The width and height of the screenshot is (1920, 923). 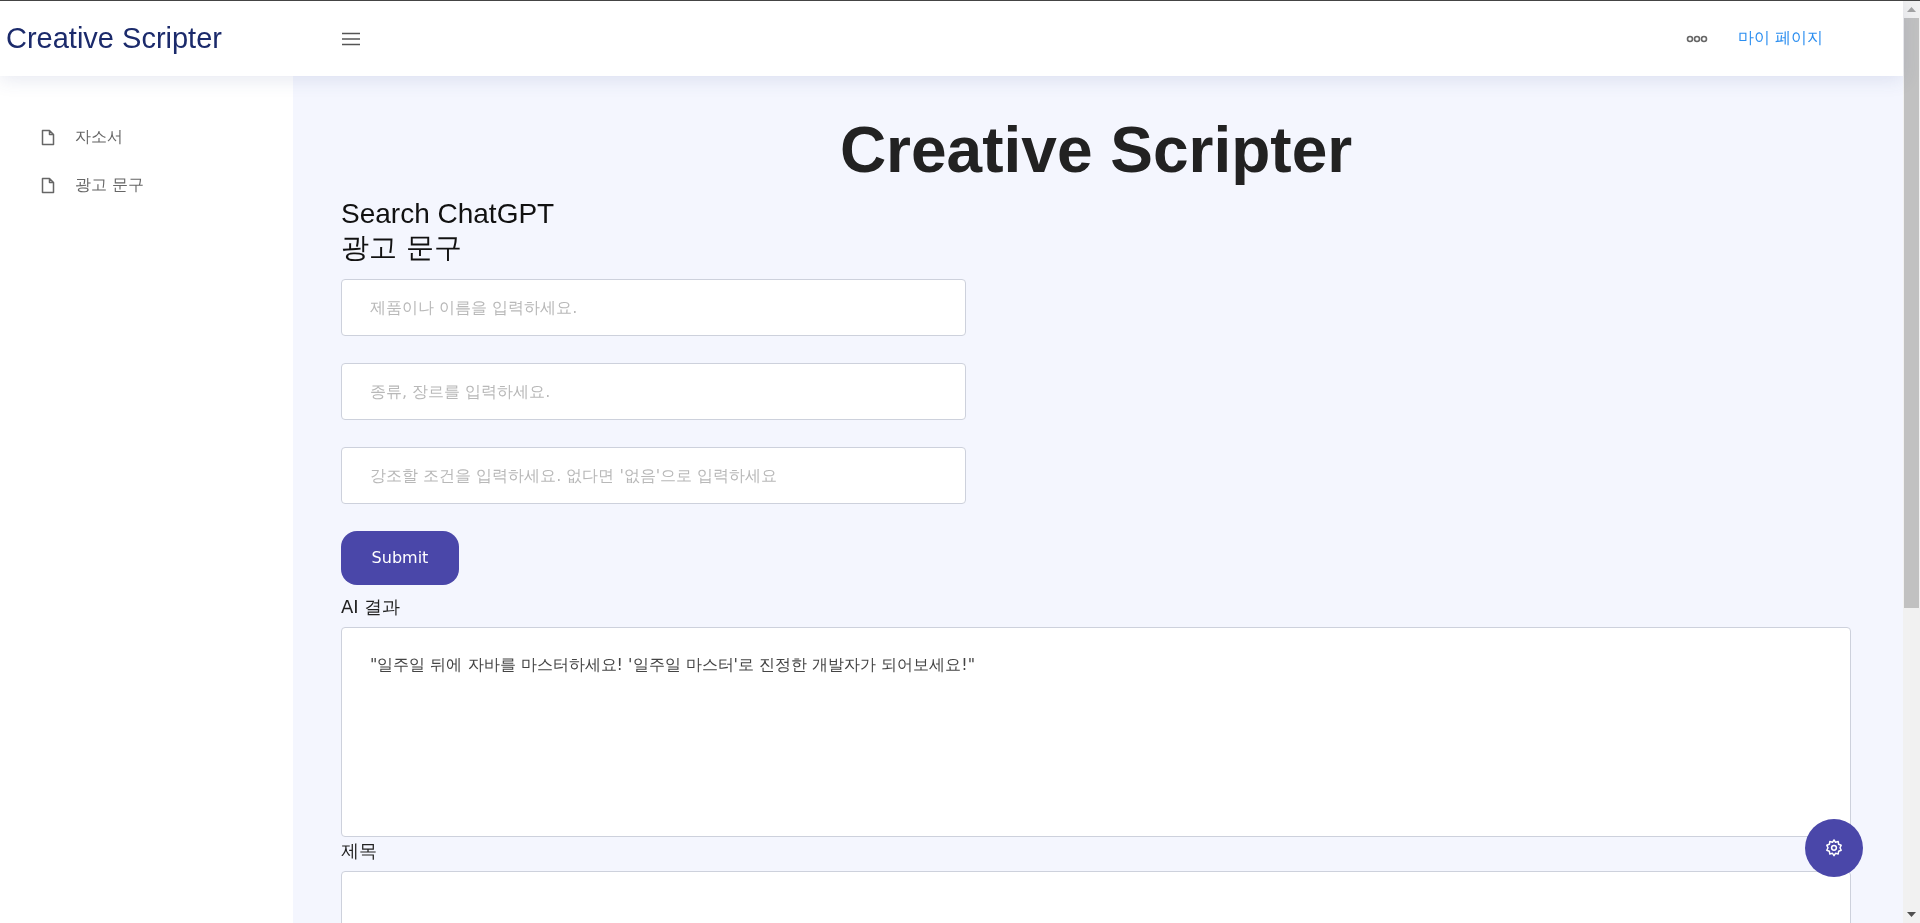 What do you see at coordinates (146, 185) in the screenshot?
I see `sidebar-item: 광고 문구` at bounding box center [146, 185].